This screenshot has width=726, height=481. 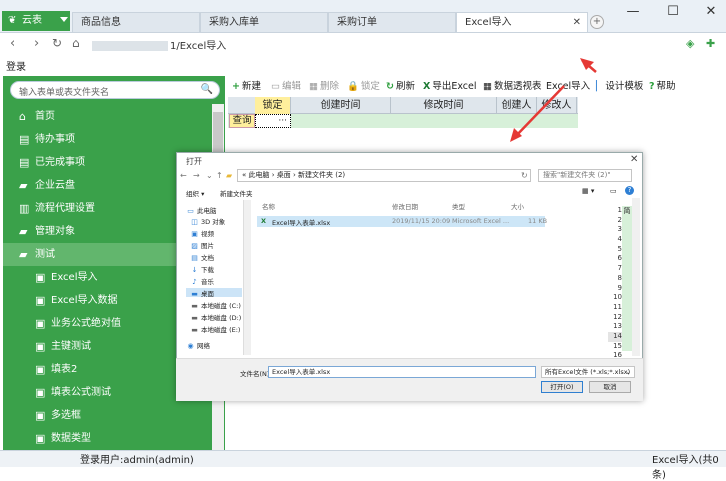 What do you see at coordinates (666, 86) in the screenshot?
I see `help-label: 帮助` at bounding box center [666, 86].